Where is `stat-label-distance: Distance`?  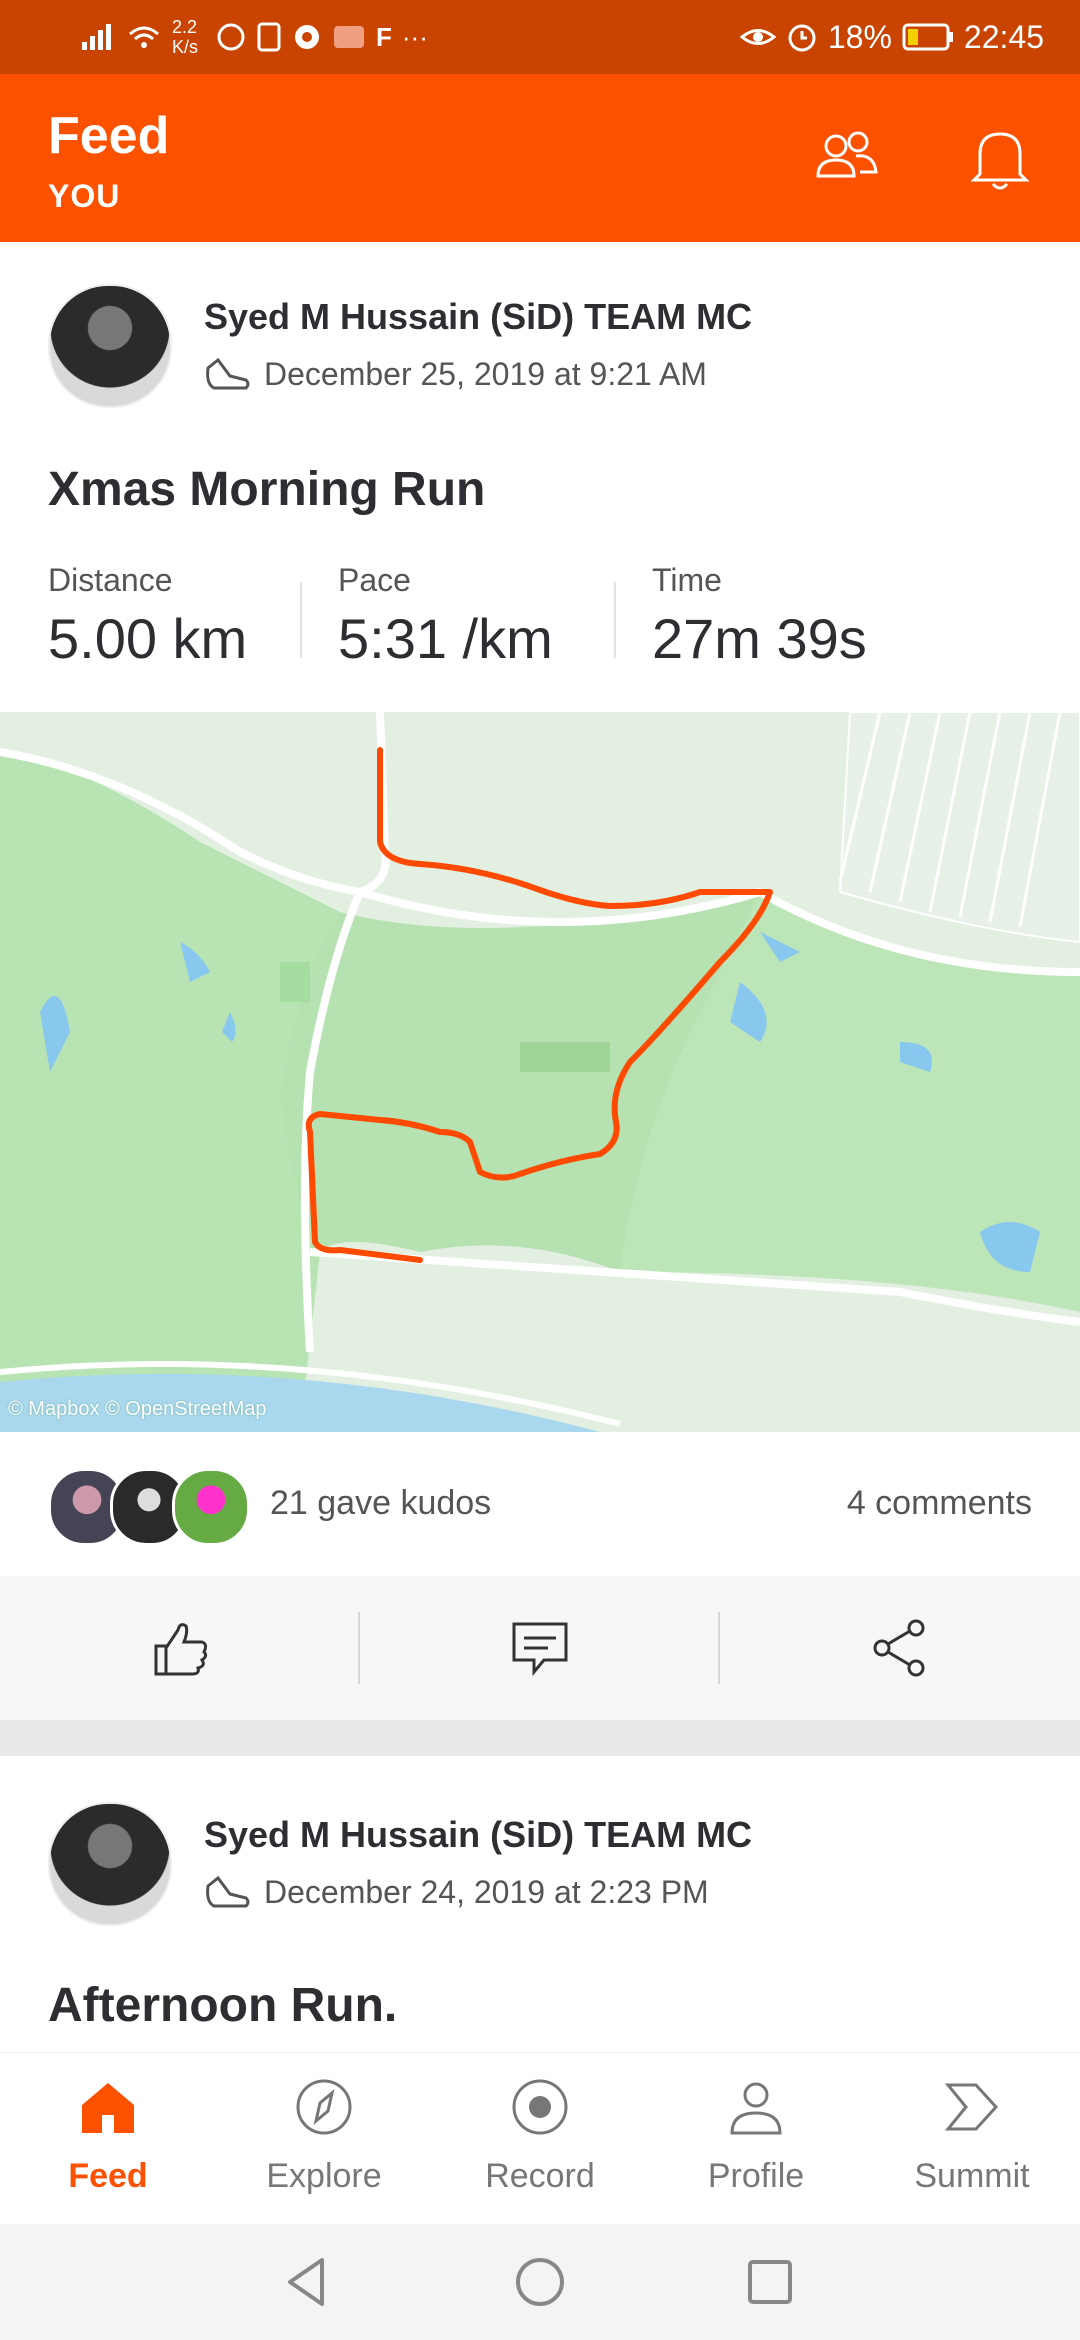
stat-label-distance: Distance is located at coordinates (110, 580).